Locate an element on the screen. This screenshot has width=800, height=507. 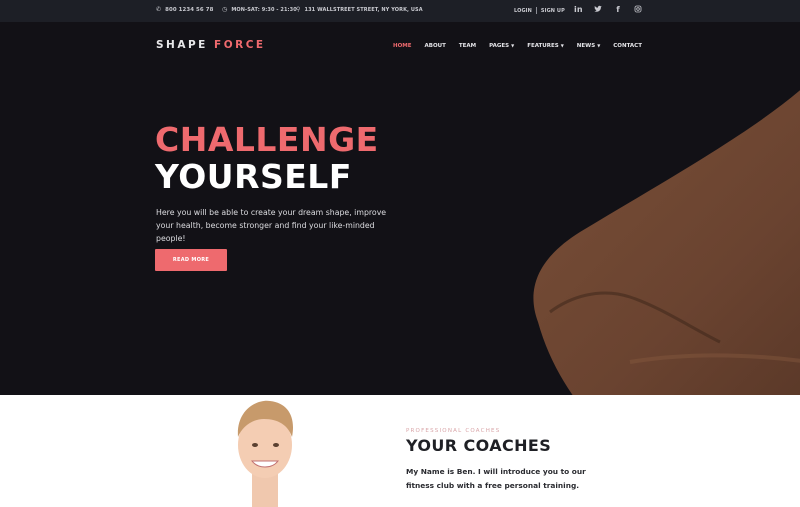
phone-icon: ✆ is located at coordinates (159, 9).